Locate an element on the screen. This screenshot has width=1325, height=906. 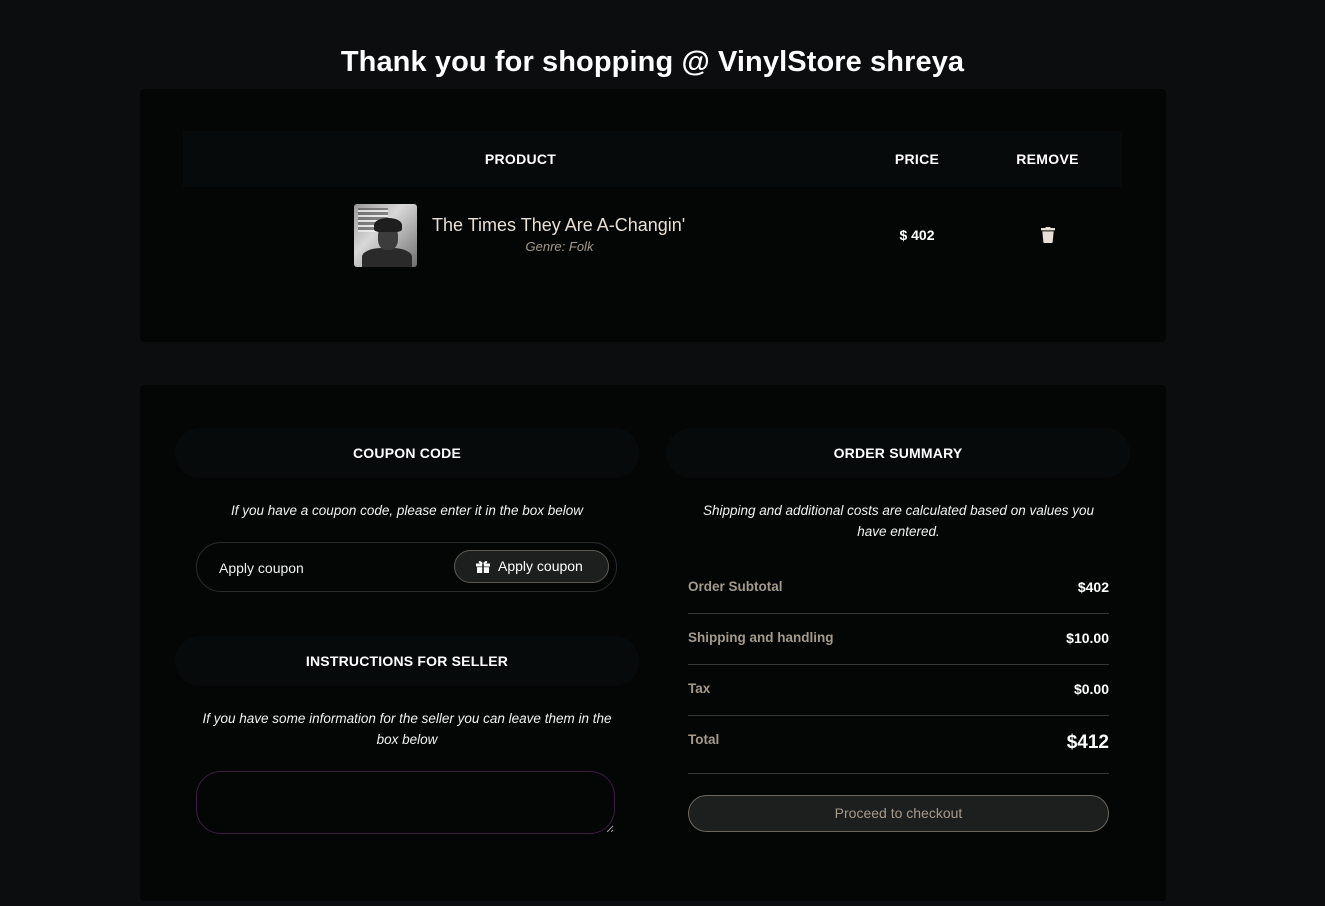
coupon-heading: COUPON CODE is located at coordinates (407, 453).